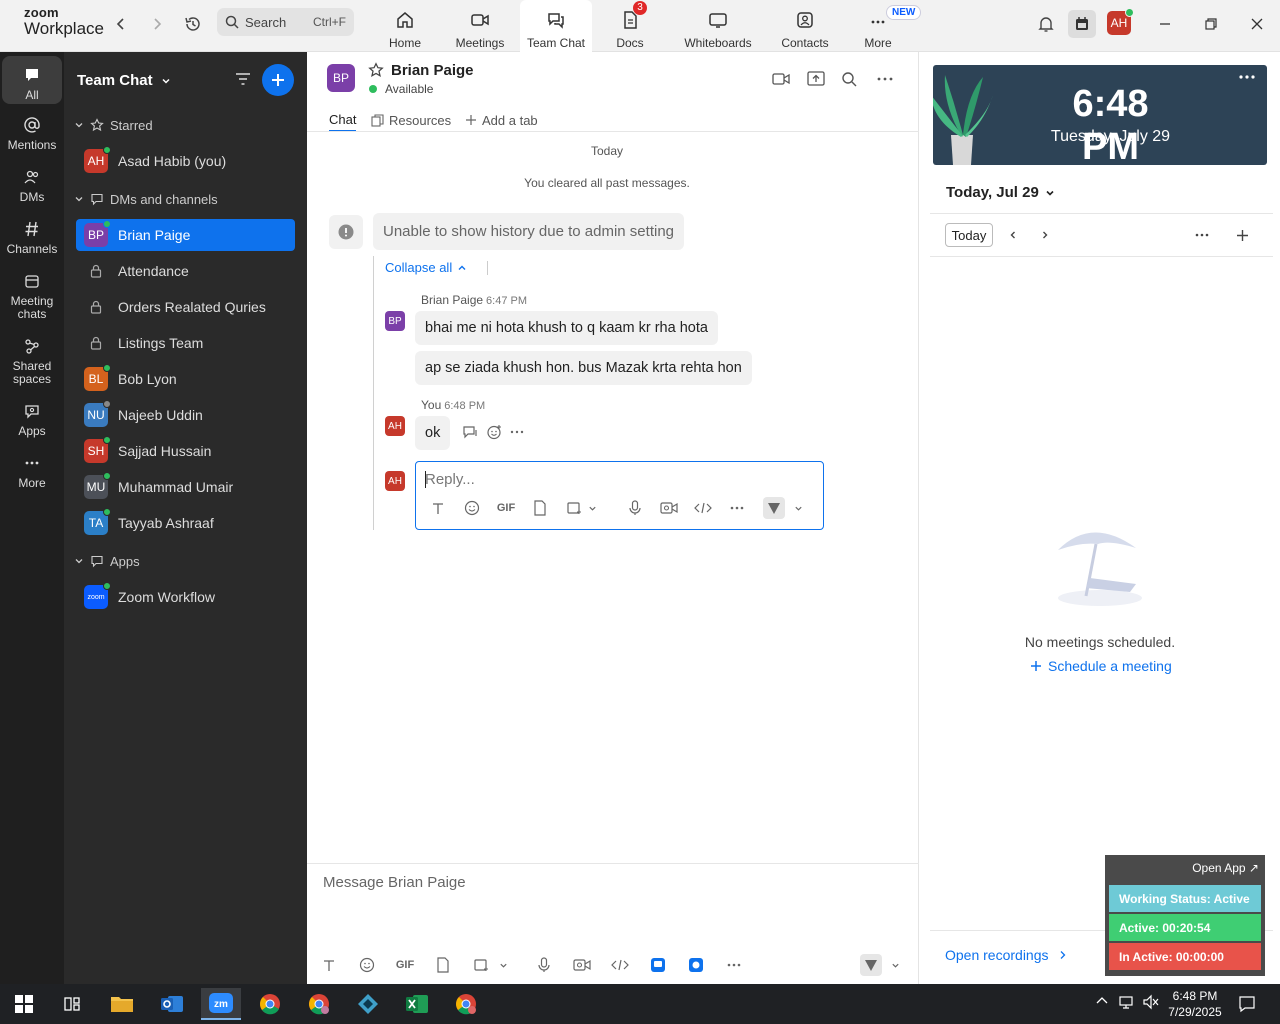 The height and width of the screenshot is (1024, 1280). I want to click on sidebar-item-zoom-workflow: zoom Zoom Workflow, so click(185, 597).